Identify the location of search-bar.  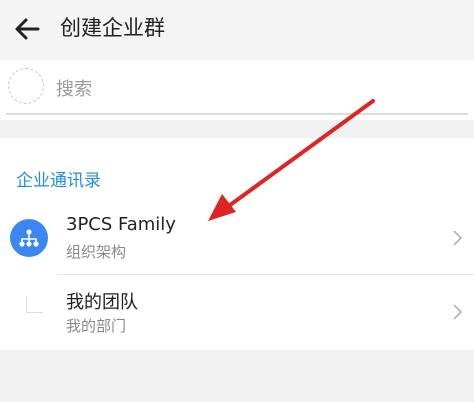
(237, 90).